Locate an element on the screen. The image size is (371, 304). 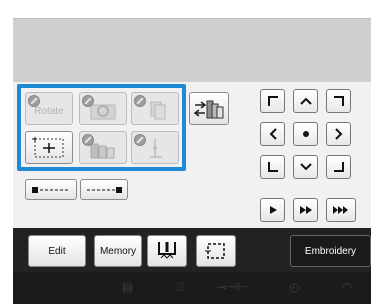
embroidery-label: Embroidery is located at coordinates (330, 251).